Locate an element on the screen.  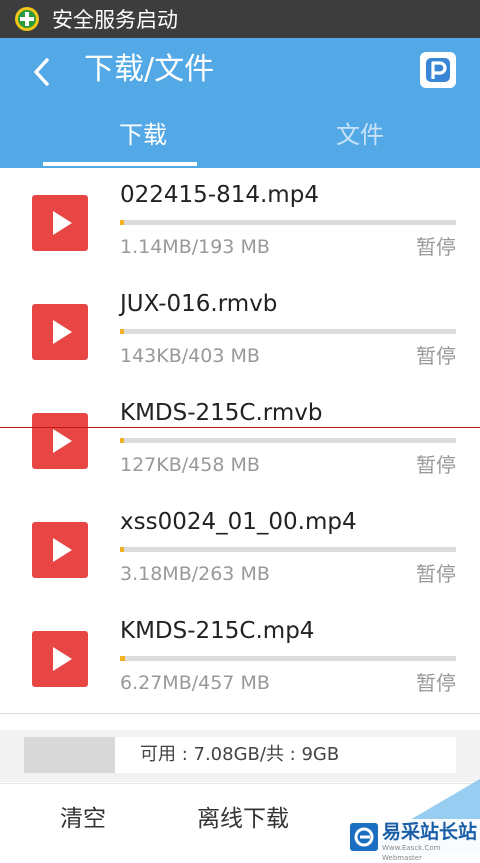
tab-files: 文件 is located at coordinates (360, 140).